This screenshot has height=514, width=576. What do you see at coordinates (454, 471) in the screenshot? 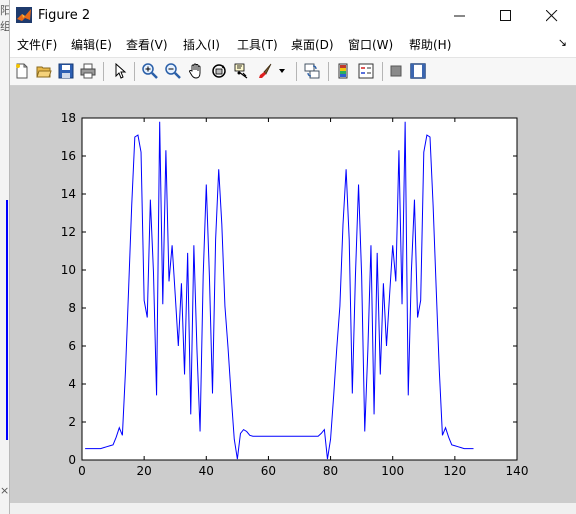
I see `x-tick-label: 120` at bounding box center [454, 471].